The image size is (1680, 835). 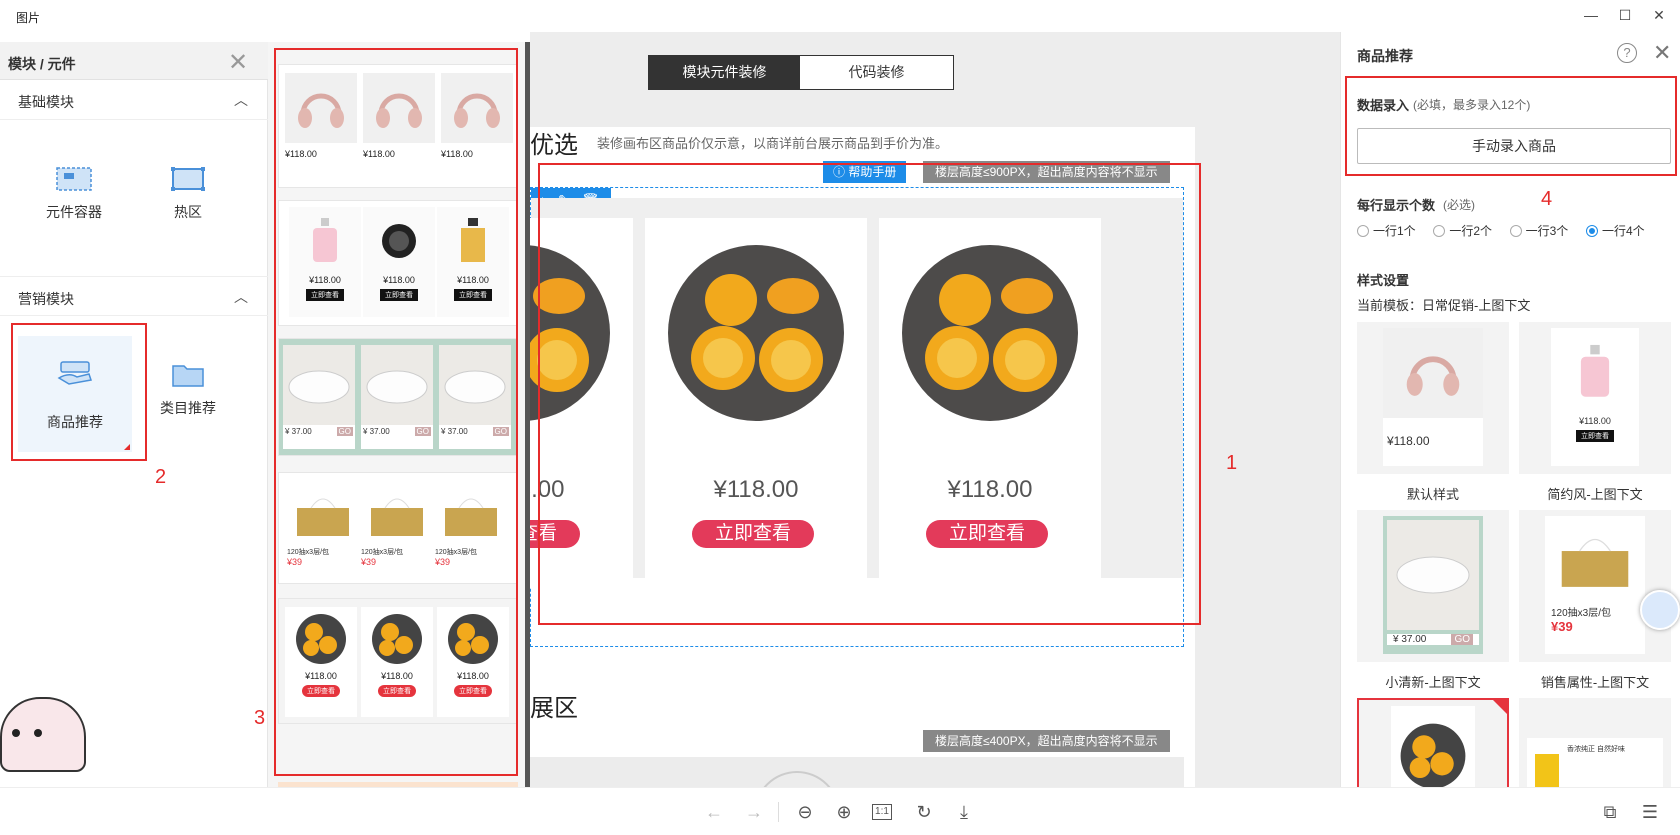 I want to click on perfume-image, so click(x=1595, y=372).